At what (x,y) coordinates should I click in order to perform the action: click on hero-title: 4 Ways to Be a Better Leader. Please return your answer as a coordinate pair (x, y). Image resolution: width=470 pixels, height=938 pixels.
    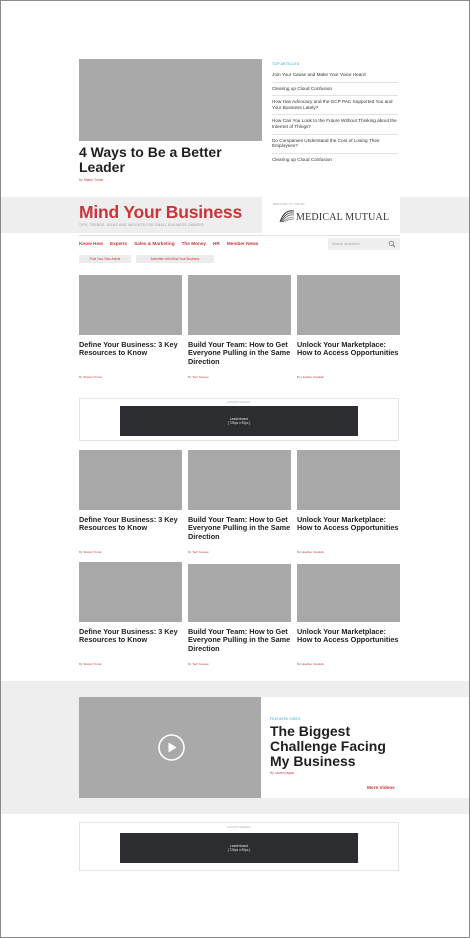
    Looking at the image, I should click on (174, 160).